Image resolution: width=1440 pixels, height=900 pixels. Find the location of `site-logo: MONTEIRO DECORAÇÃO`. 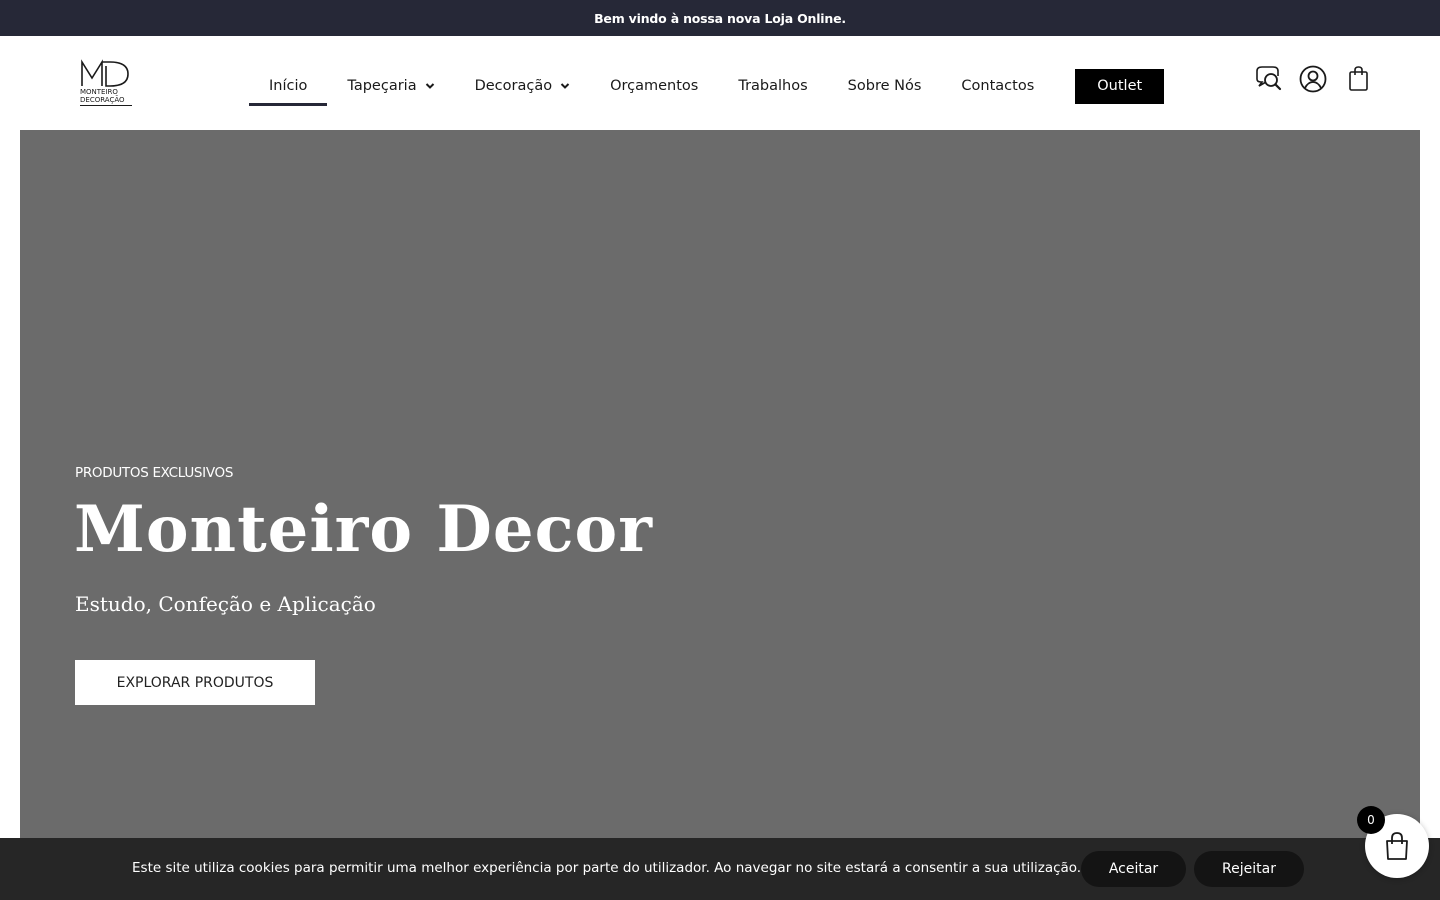

site-logo: MONTEIRO DECORAÇÃO is located at coordinates (106, 84).